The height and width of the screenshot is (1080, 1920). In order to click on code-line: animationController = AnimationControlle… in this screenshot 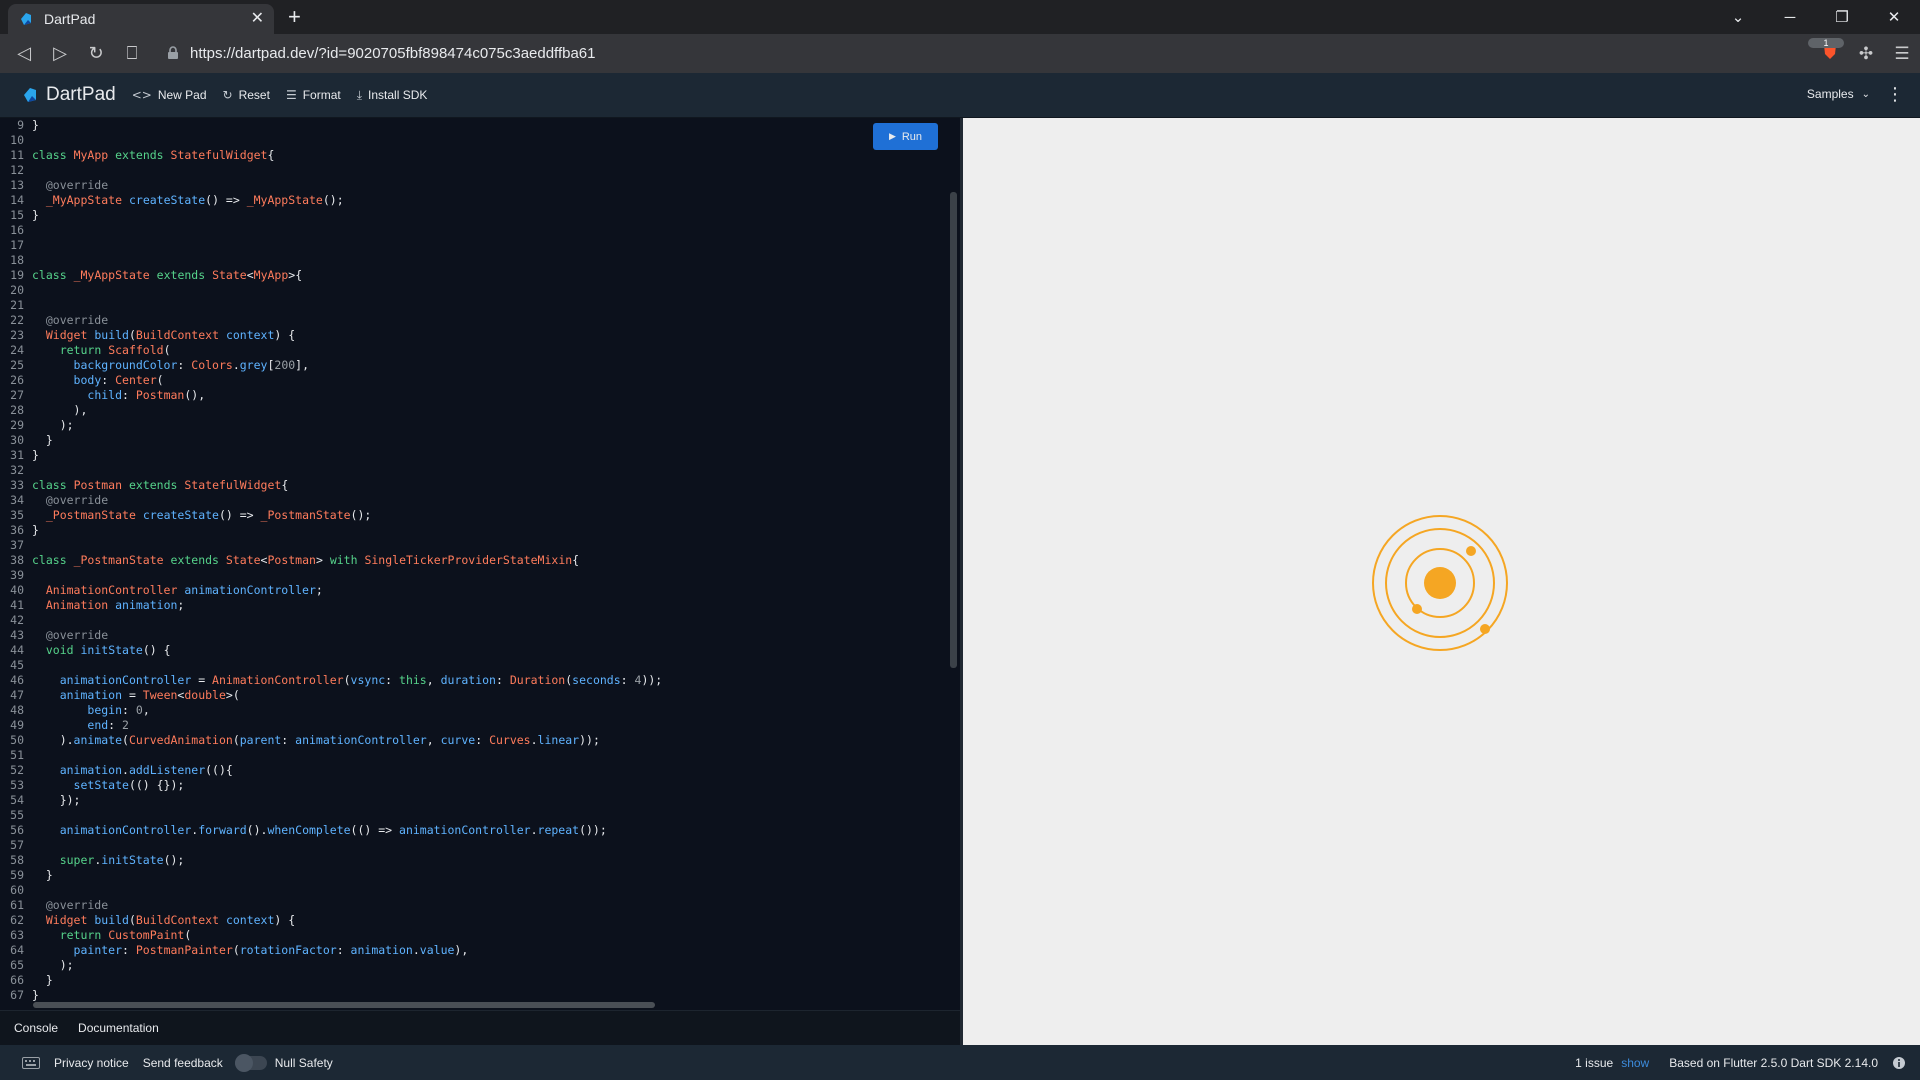, I will do `click(347, 680)`.